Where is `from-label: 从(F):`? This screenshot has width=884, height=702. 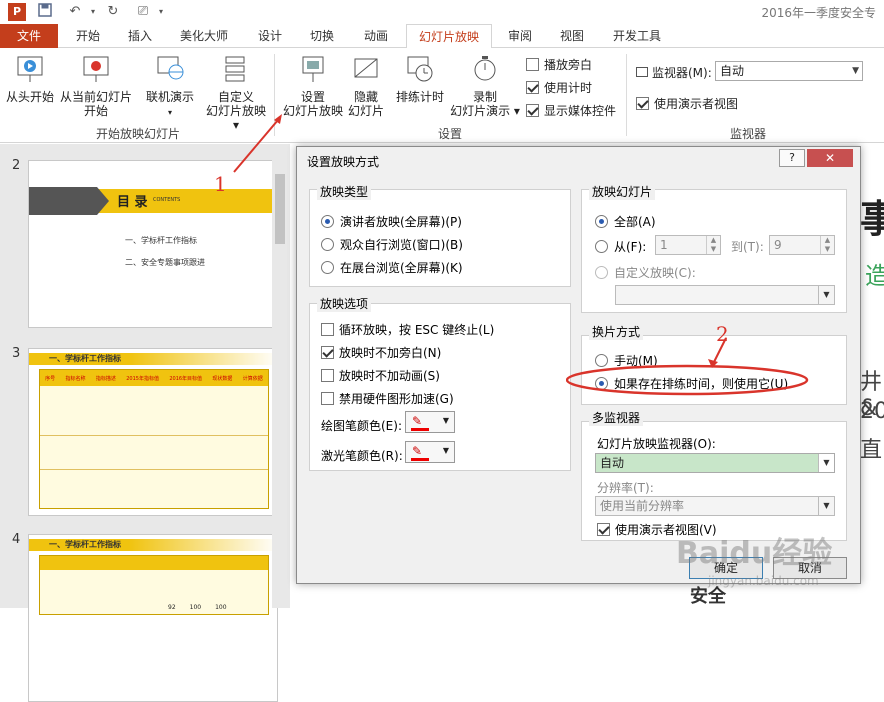 from-label: 从(F): is located at coordinates (630, 247).